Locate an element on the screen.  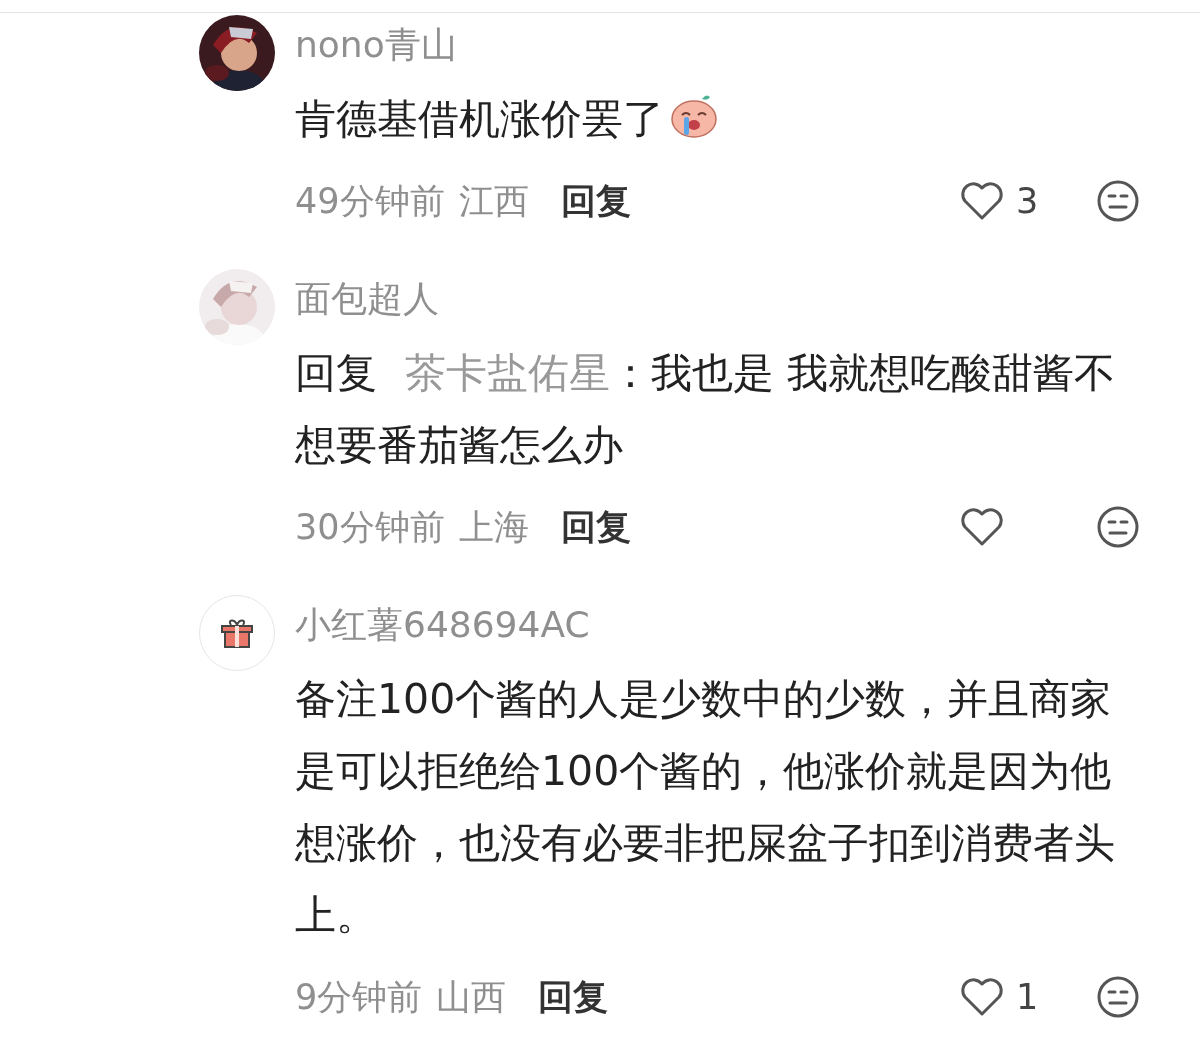
comment-time: 9分钟前 is located at coordinates (359, 997).